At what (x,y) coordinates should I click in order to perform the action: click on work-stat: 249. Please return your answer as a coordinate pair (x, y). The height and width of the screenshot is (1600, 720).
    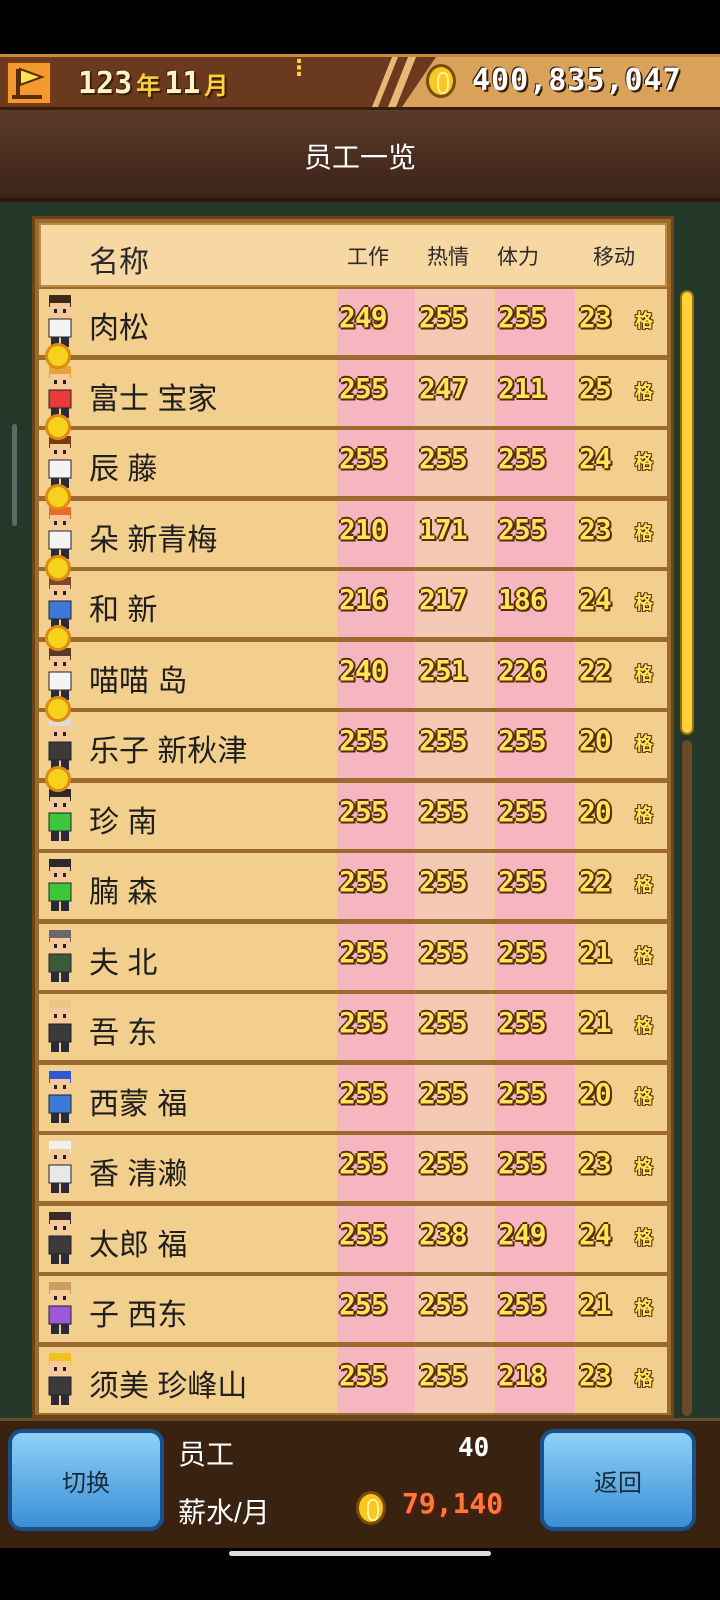
    Looking at the image, I should click on (363, 317).